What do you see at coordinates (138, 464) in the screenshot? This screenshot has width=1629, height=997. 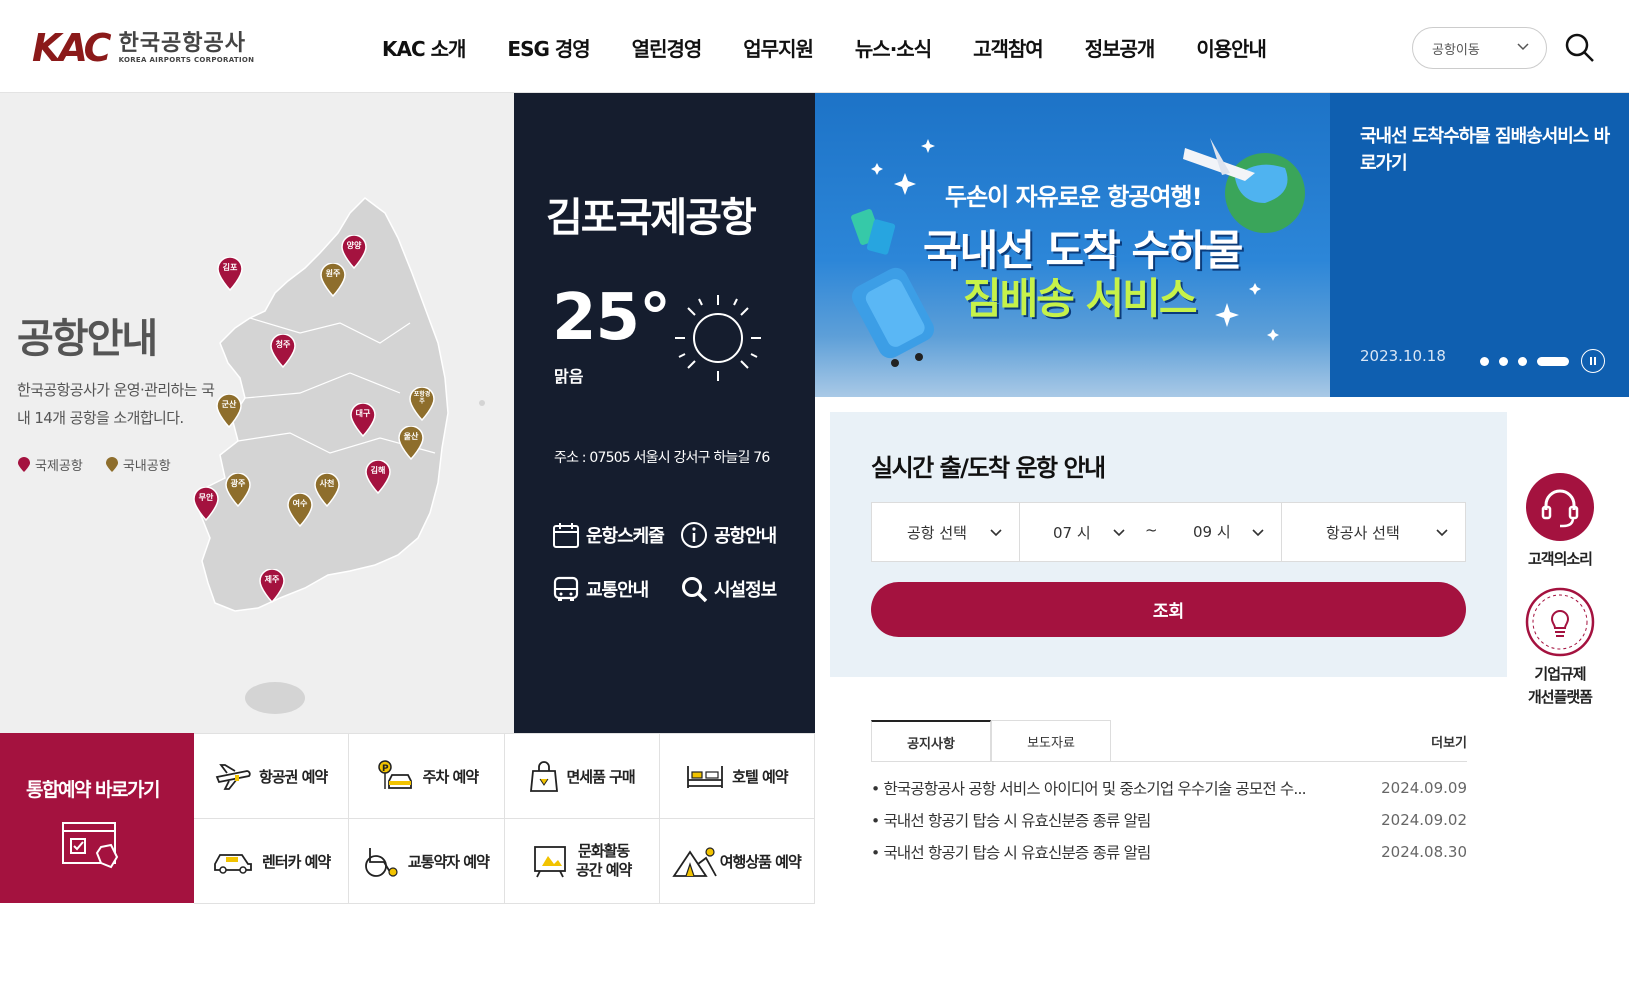 I see `legend-domestic: 국내공항` at bounding box center [138, 464].